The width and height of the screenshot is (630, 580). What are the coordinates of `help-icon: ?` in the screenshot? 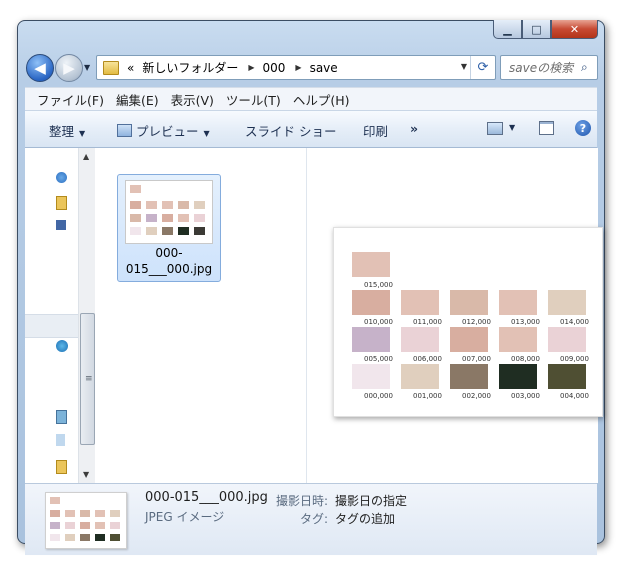 It's located at (583, 128).